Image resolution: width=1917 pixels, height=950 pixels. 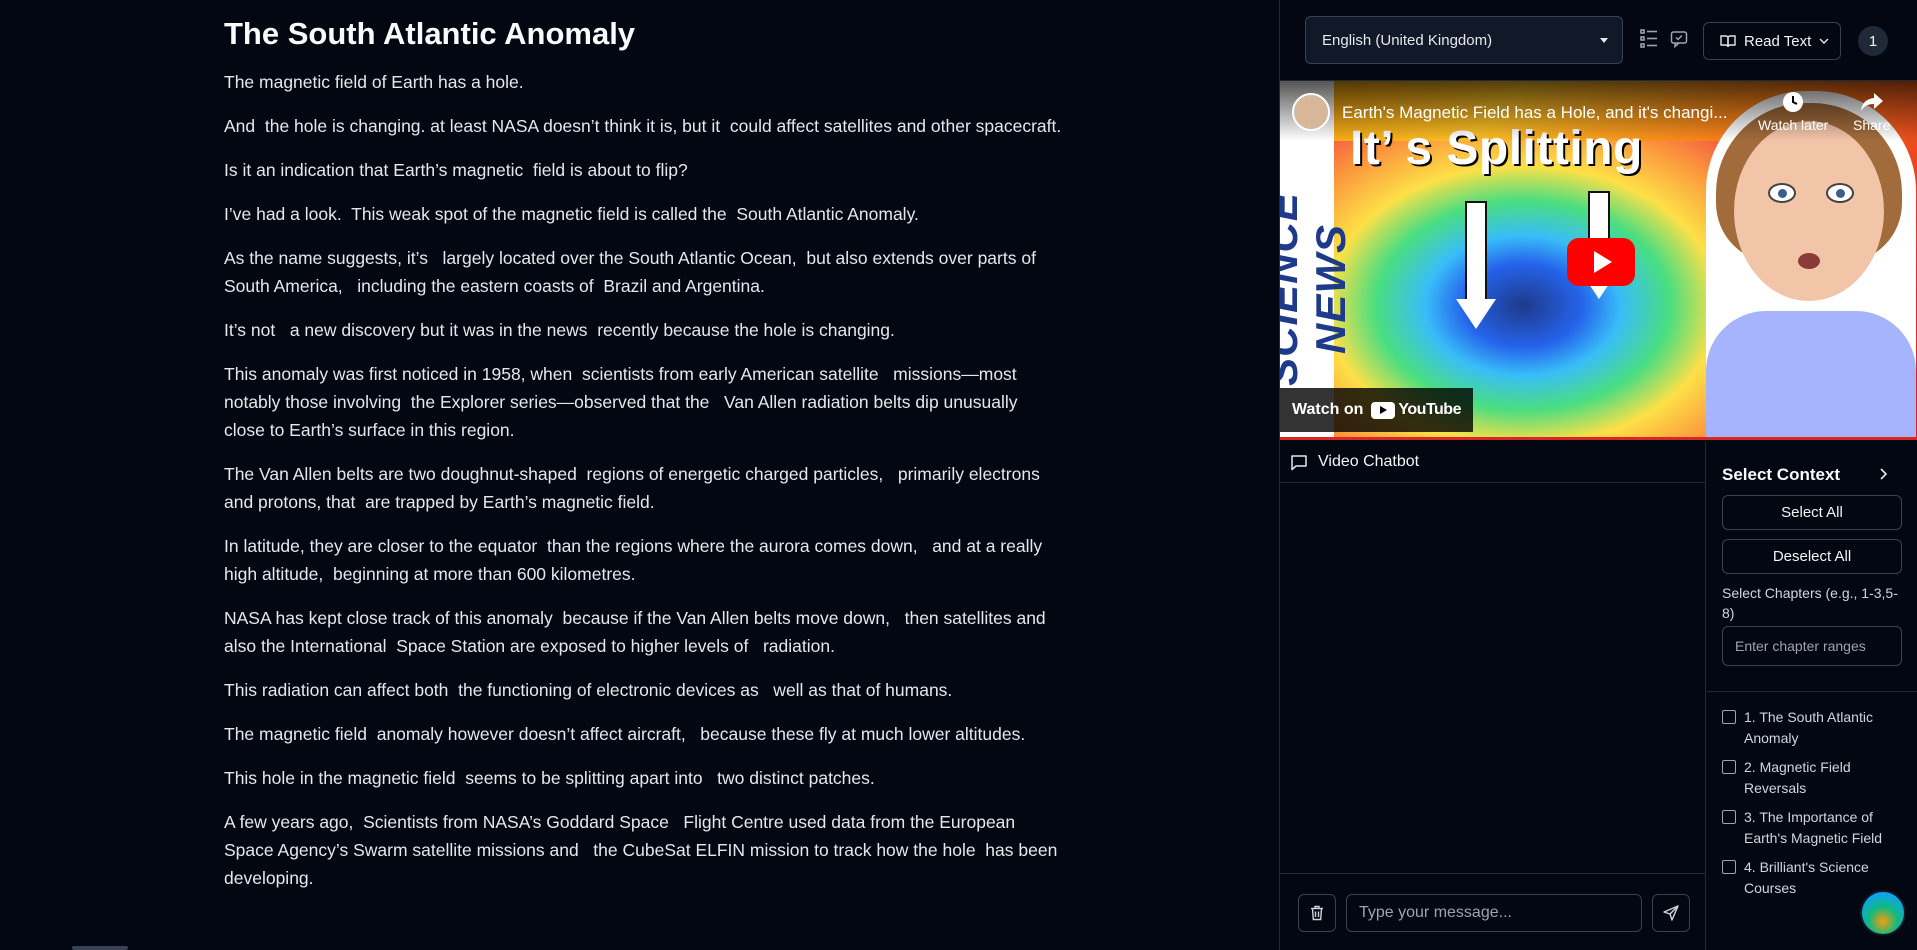 What do you see at coordinates (1604, 40) in the screenshot?
I see `caret-down-icon` at bounding box center [1604, 40].